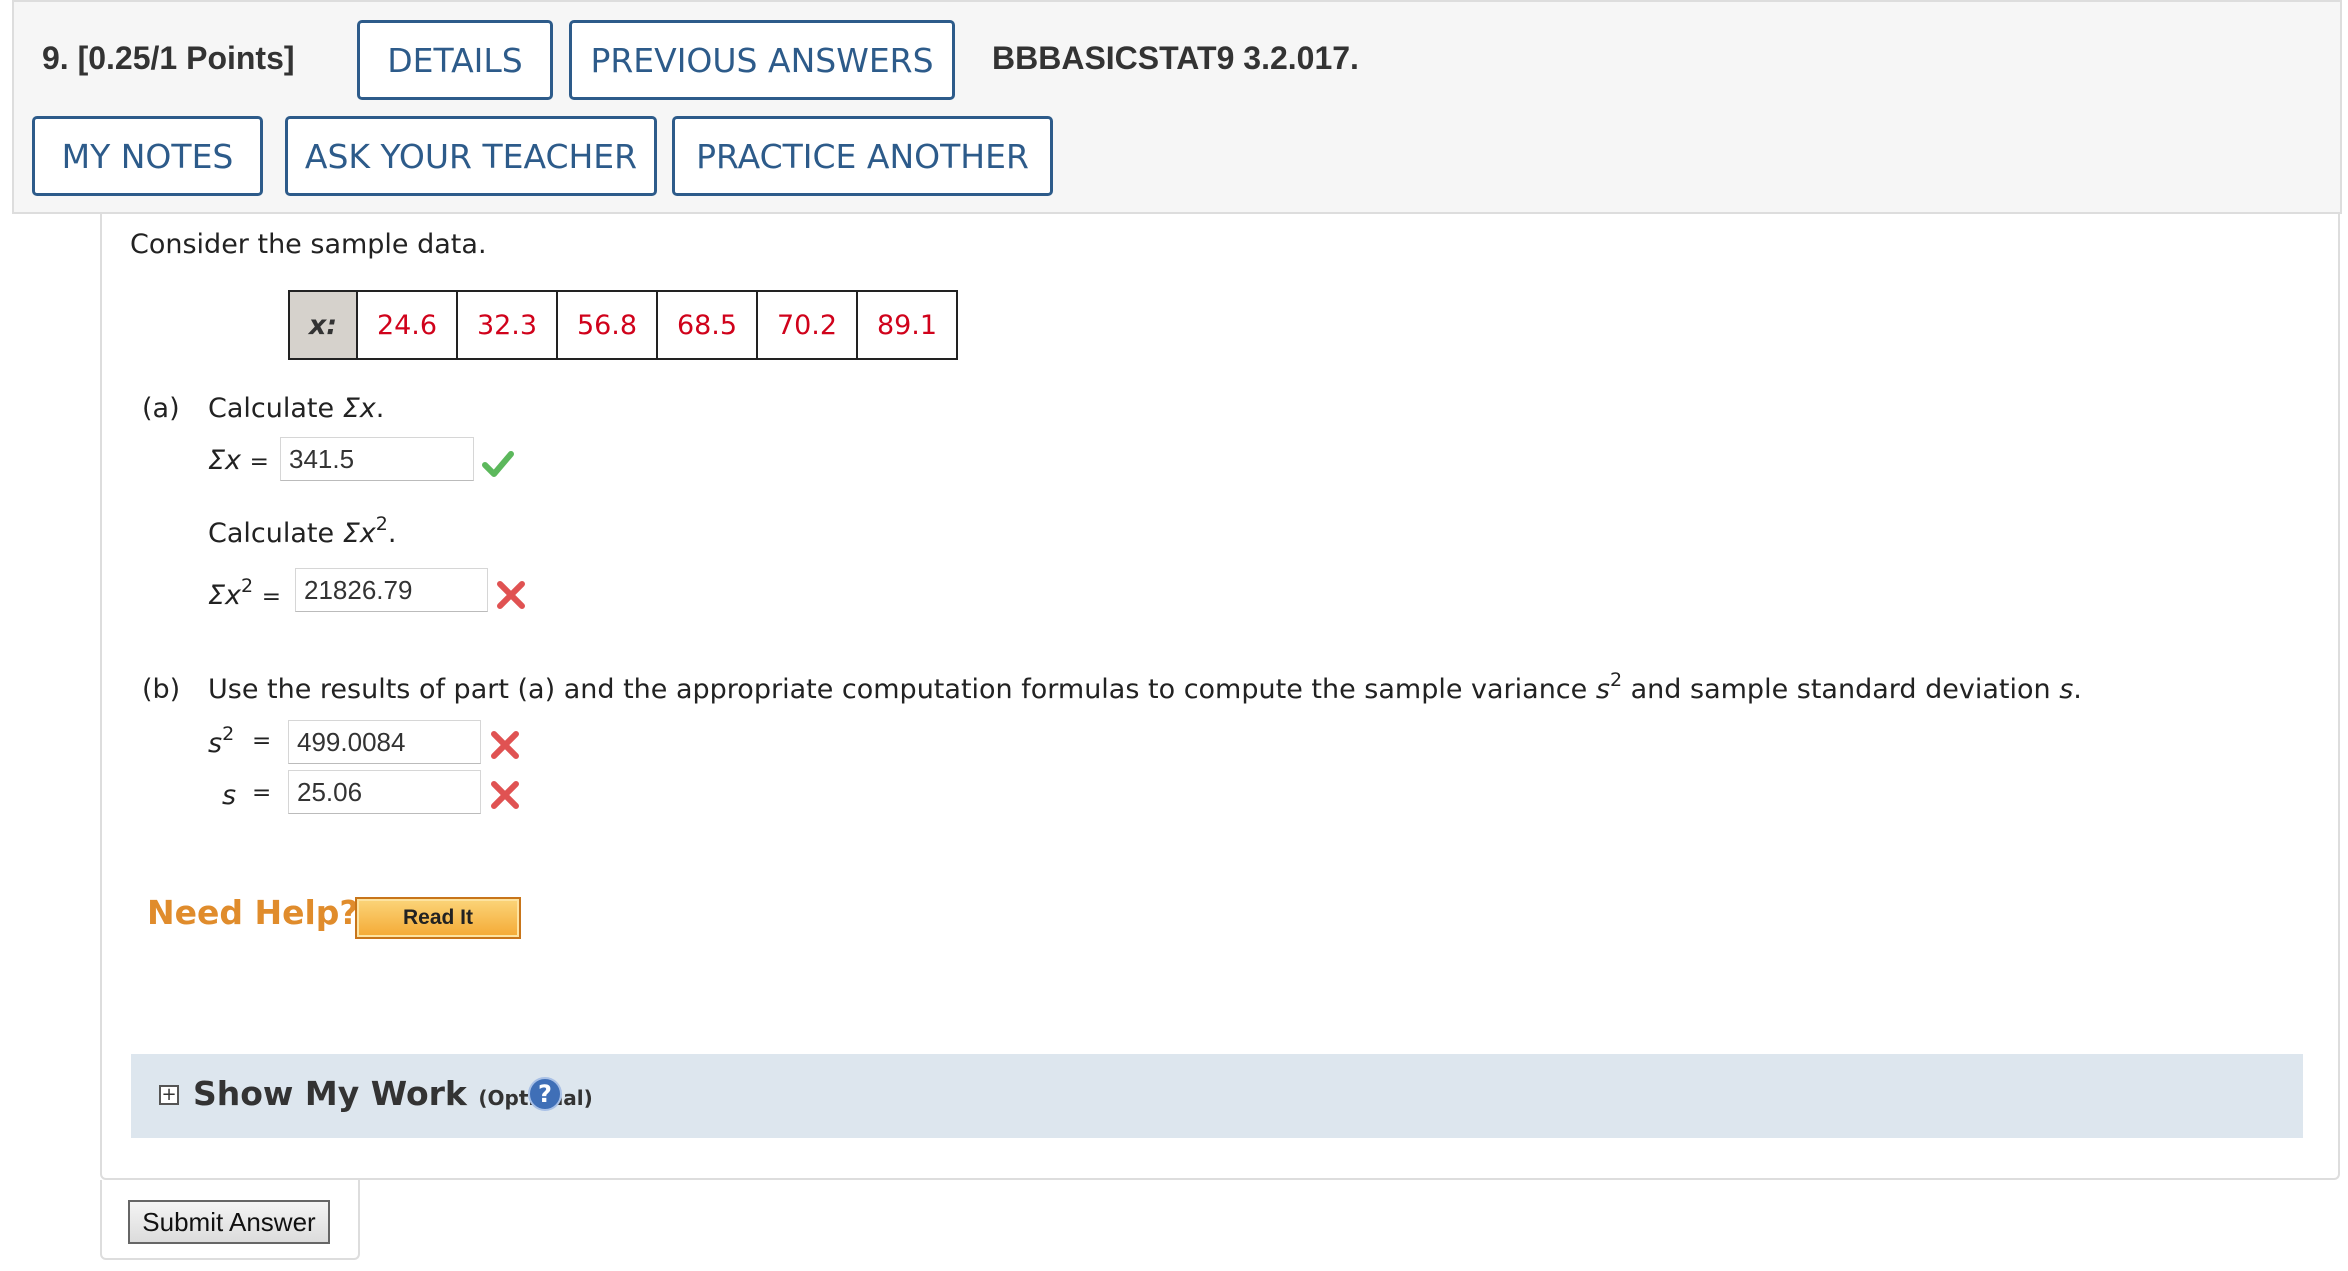 Image resolution: width=2348 pixels, height=1271 pixels. Describe the element at coordinates (762, 60) in the screenshot. I see `previous-answers-button: PREVIOUS ANSWERS` at that location.